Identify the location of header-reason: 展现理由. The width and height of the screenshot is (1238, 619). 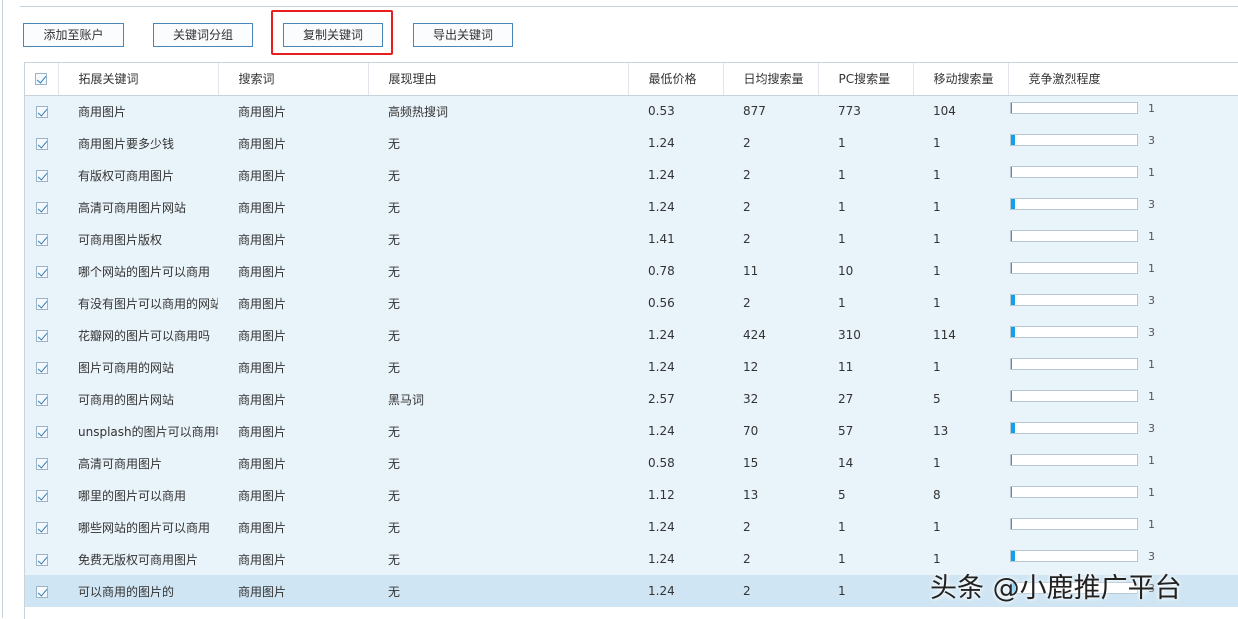
(498, 79).